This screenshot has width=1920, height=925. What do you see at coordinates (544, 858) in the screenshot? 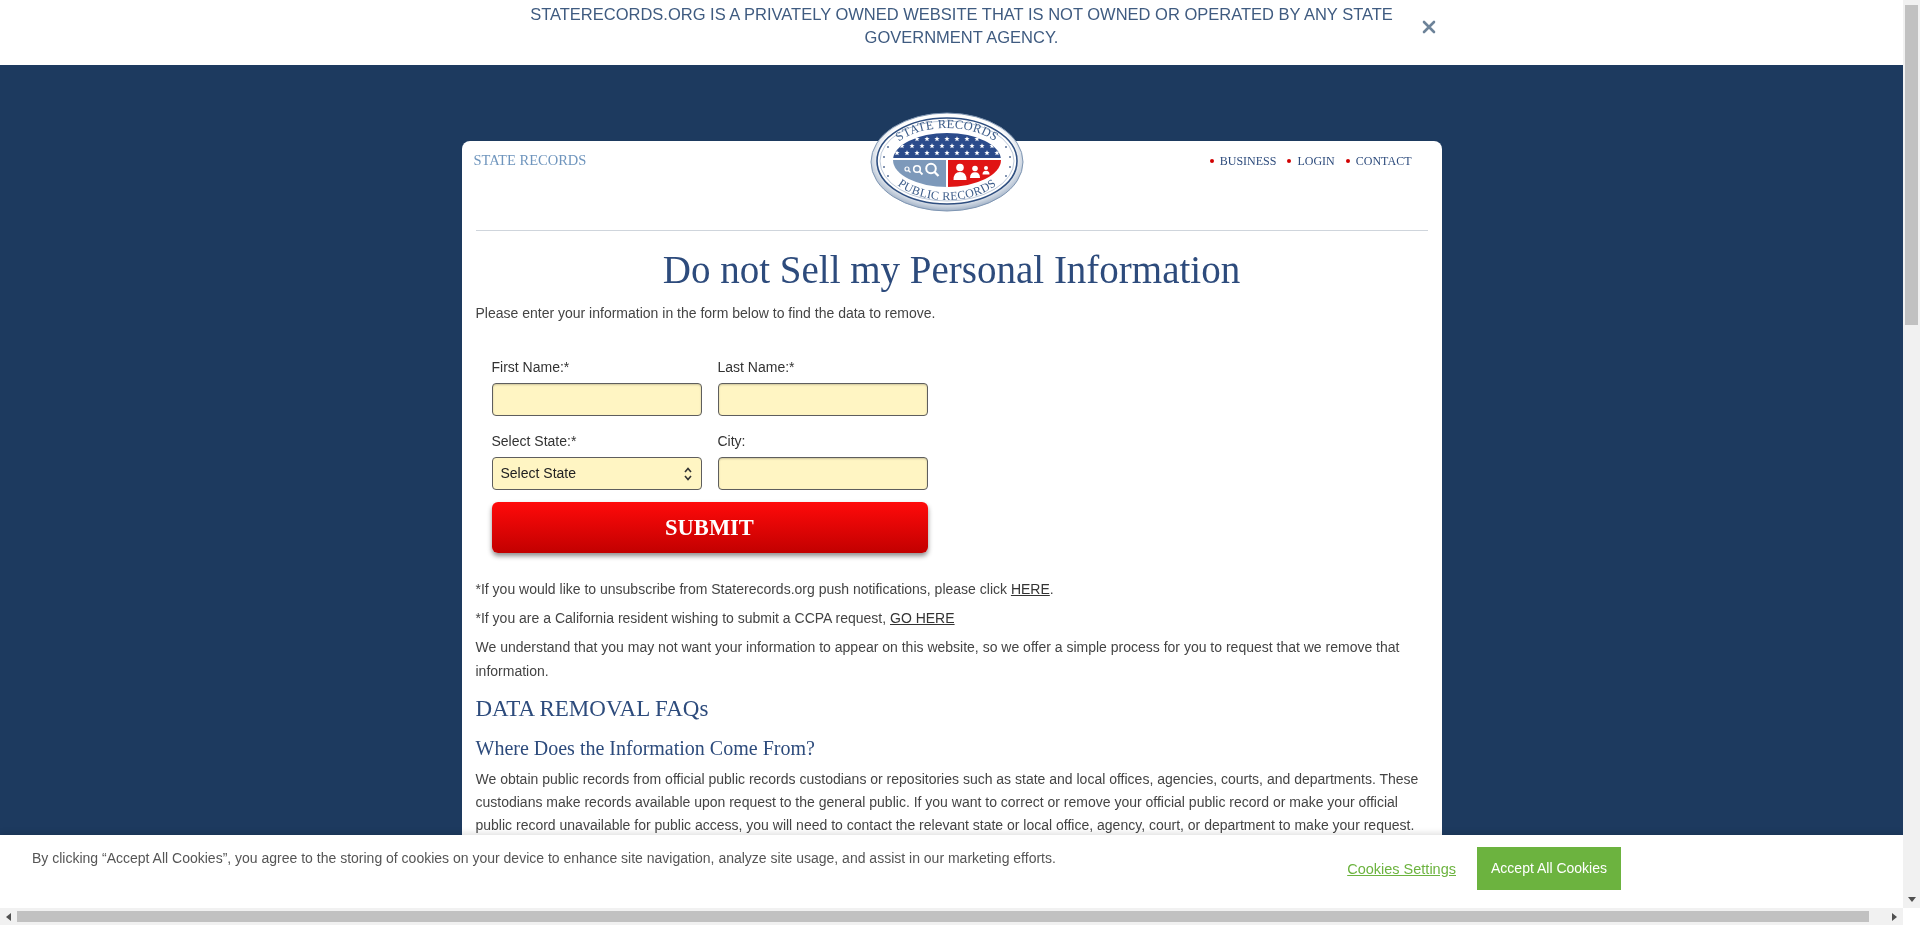
I see `cookie-notice-text: By clicking “Accept All Cookies”, you agree to the storing of cookies on your device to enhance site navigation, analyze site usage, and assist in our marketing efforts.` at bounding box center [544, 858].